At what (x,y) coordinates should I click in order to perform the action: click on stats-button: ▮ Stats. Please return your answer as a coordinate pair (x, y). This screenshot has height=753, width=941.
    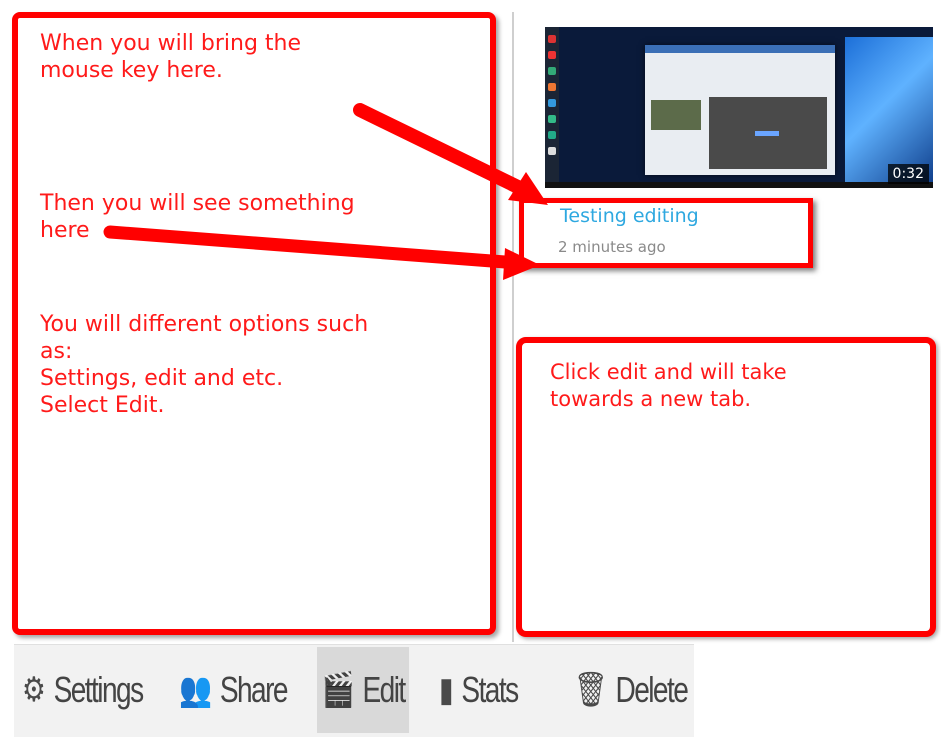
    Looking at the image, I should click on (479, 690).